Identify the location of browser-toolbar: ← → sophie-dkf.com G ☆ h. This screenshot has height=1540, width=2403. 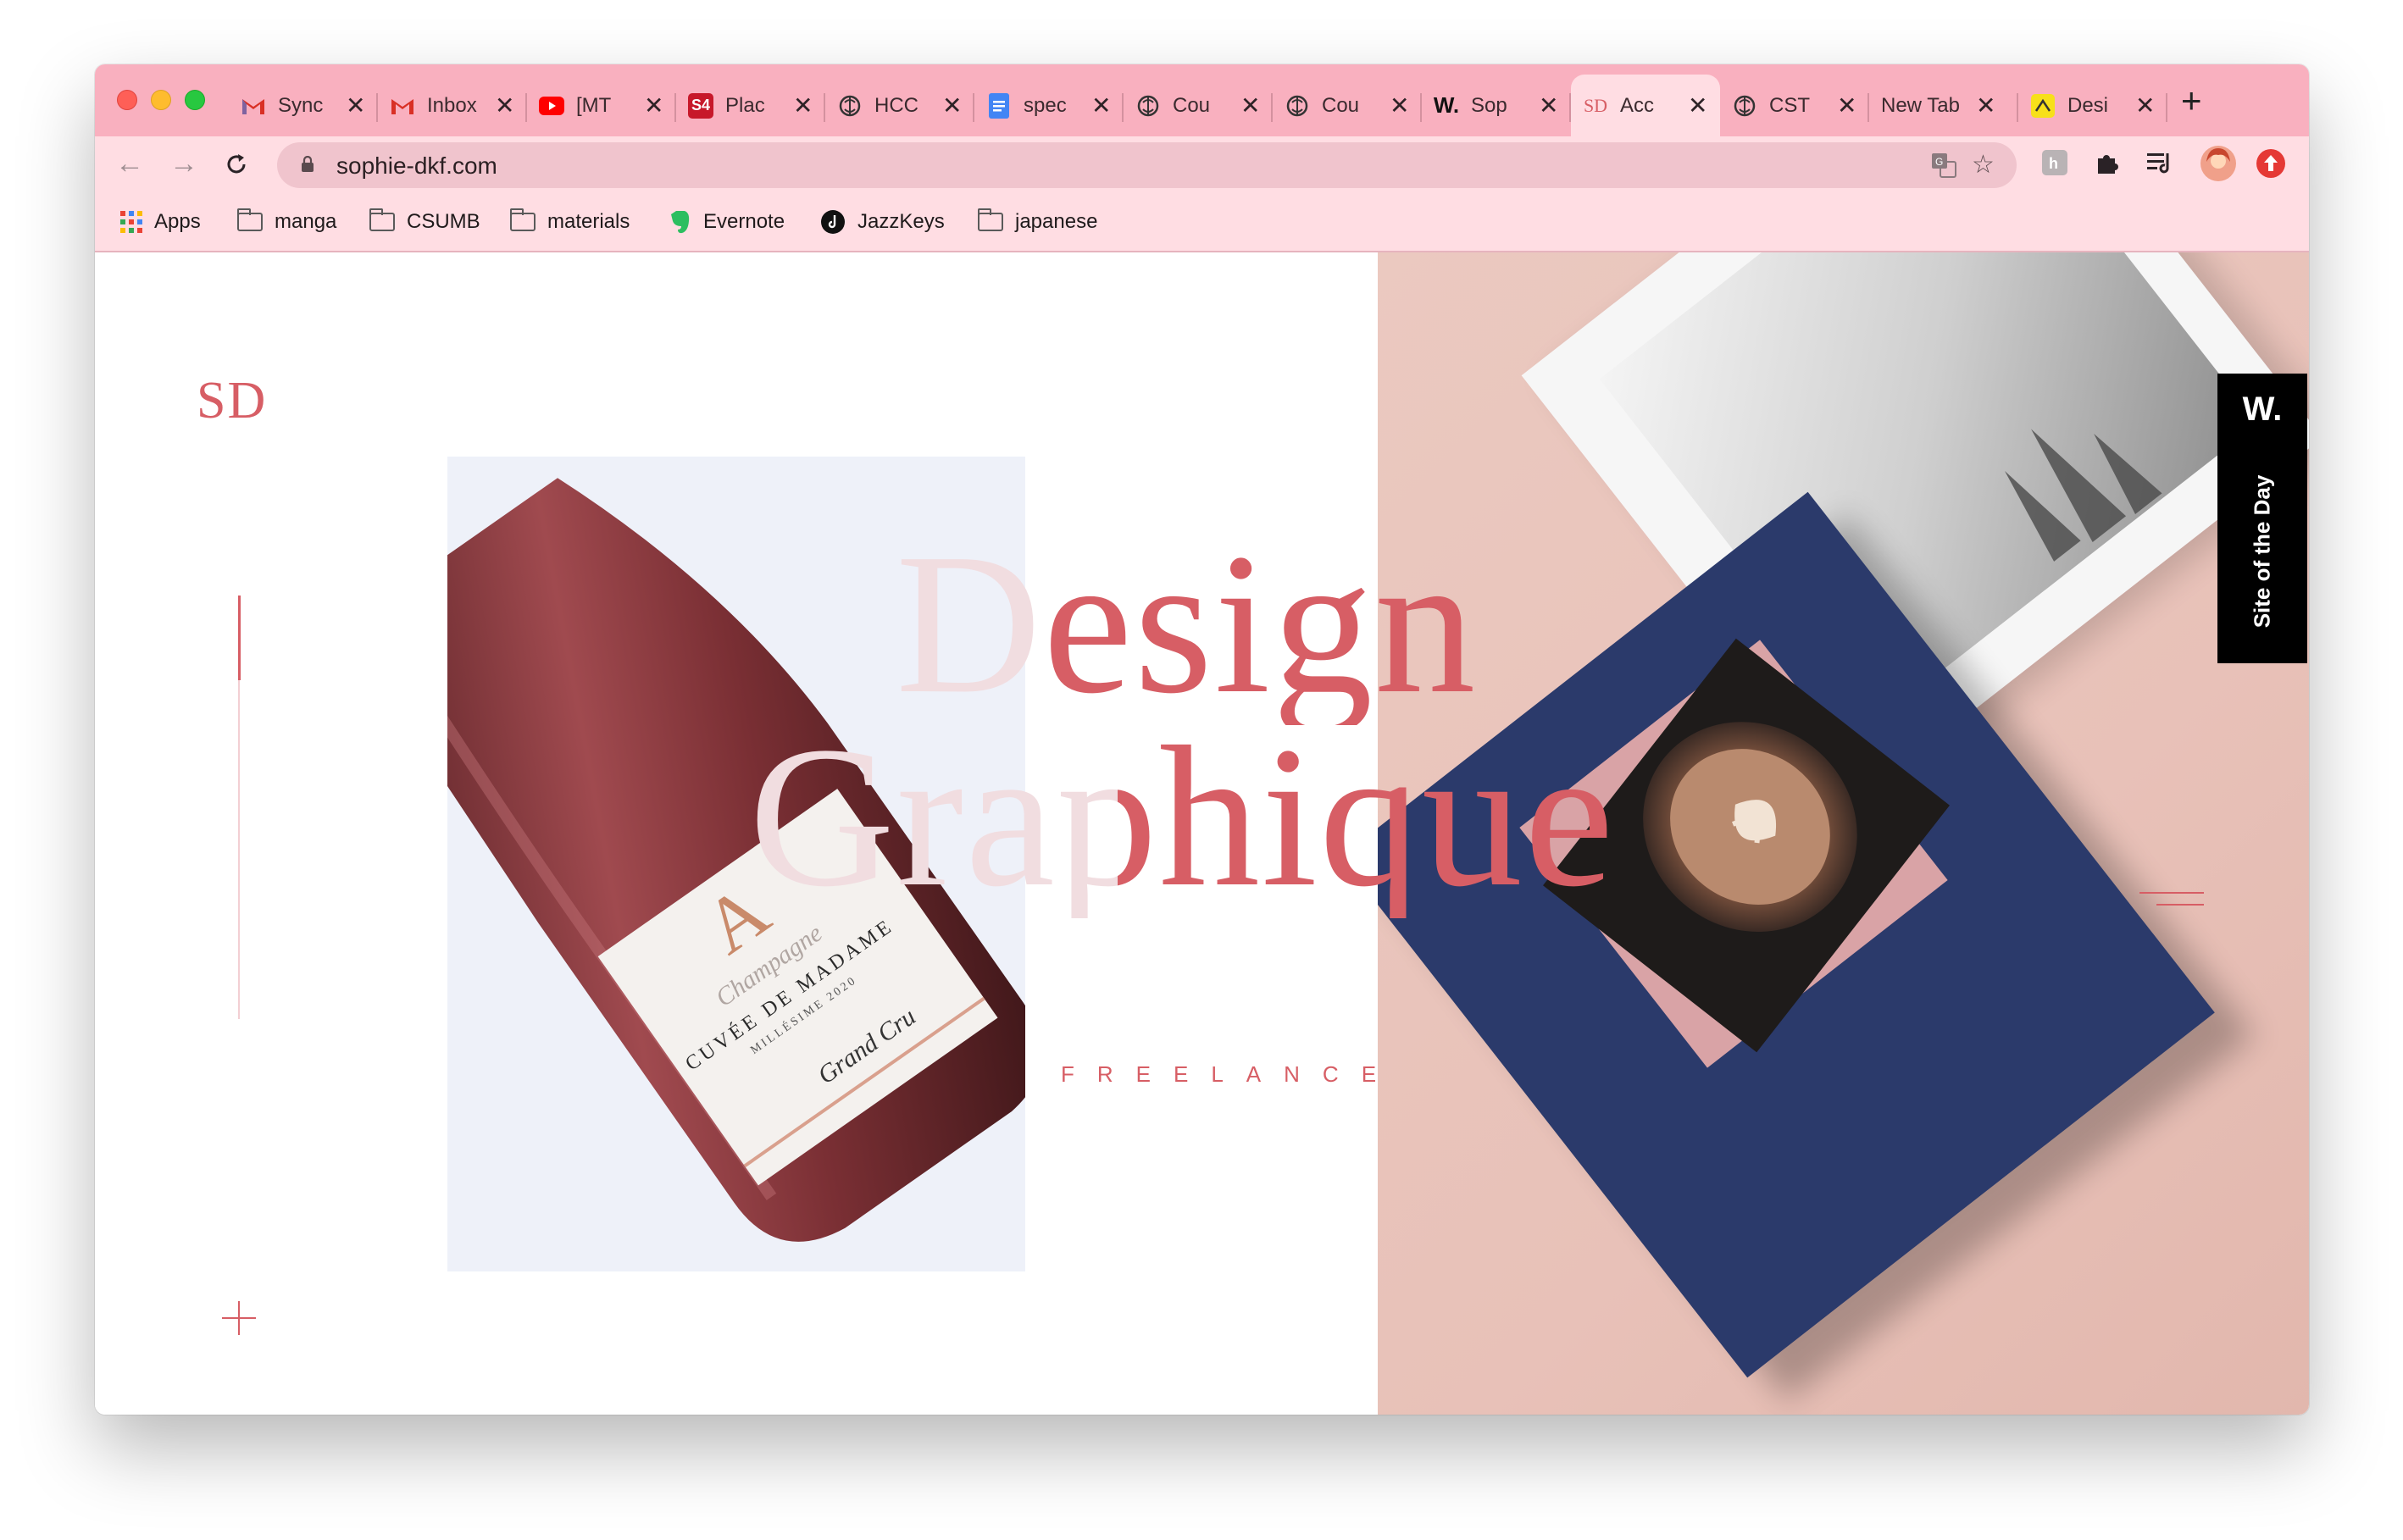
(1202, 164).